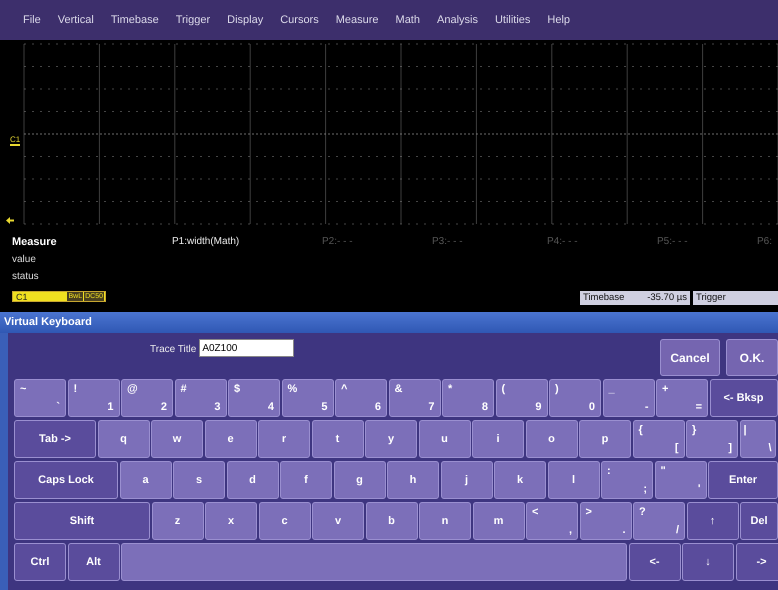  I want to click on parameter-label: P3:- - -, so click(489, 243).